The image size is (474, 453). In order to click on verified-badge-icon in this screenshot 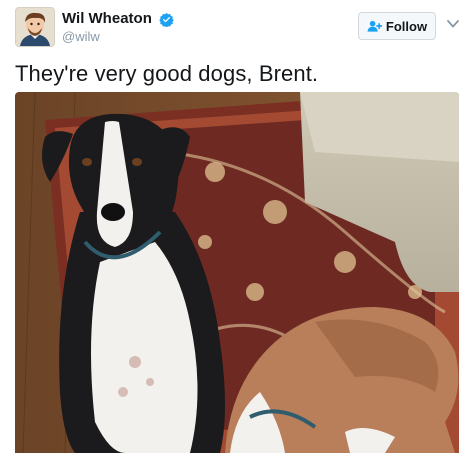, I will do `click(167, 19)`.